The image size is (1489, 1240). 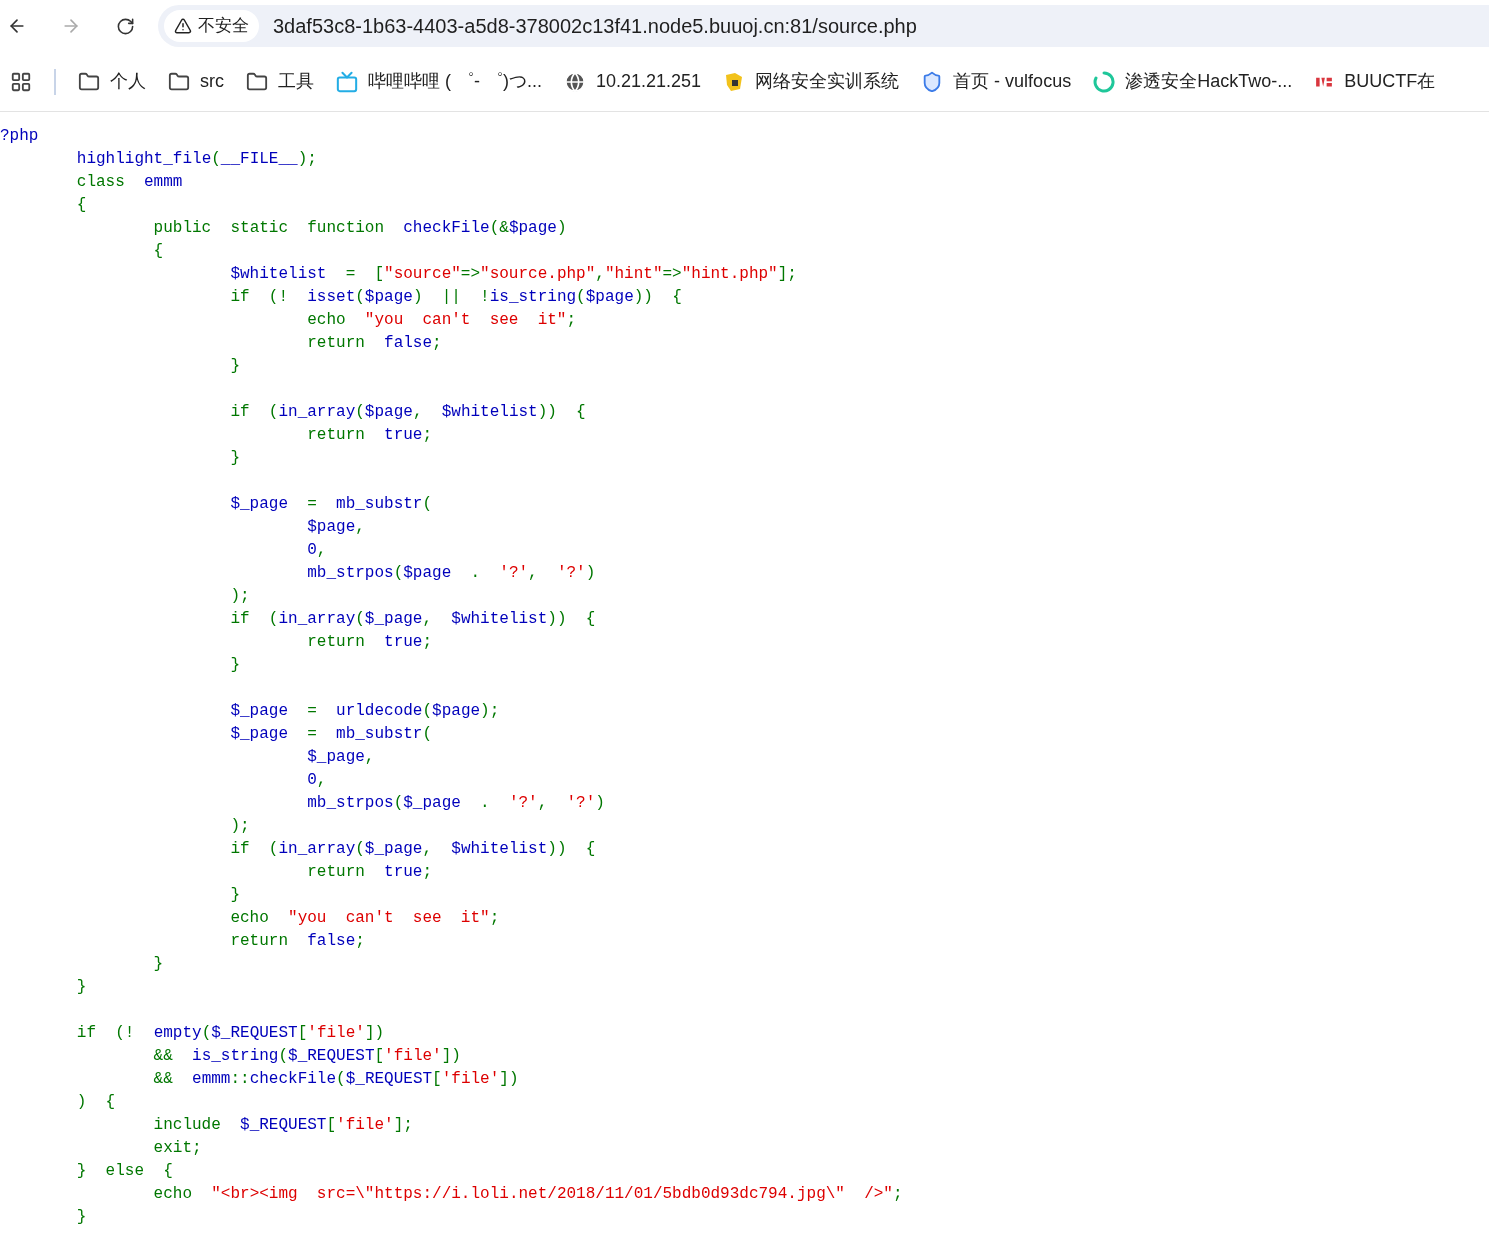 I want to click on code-line: exit;, so click(x=177, y=1148).